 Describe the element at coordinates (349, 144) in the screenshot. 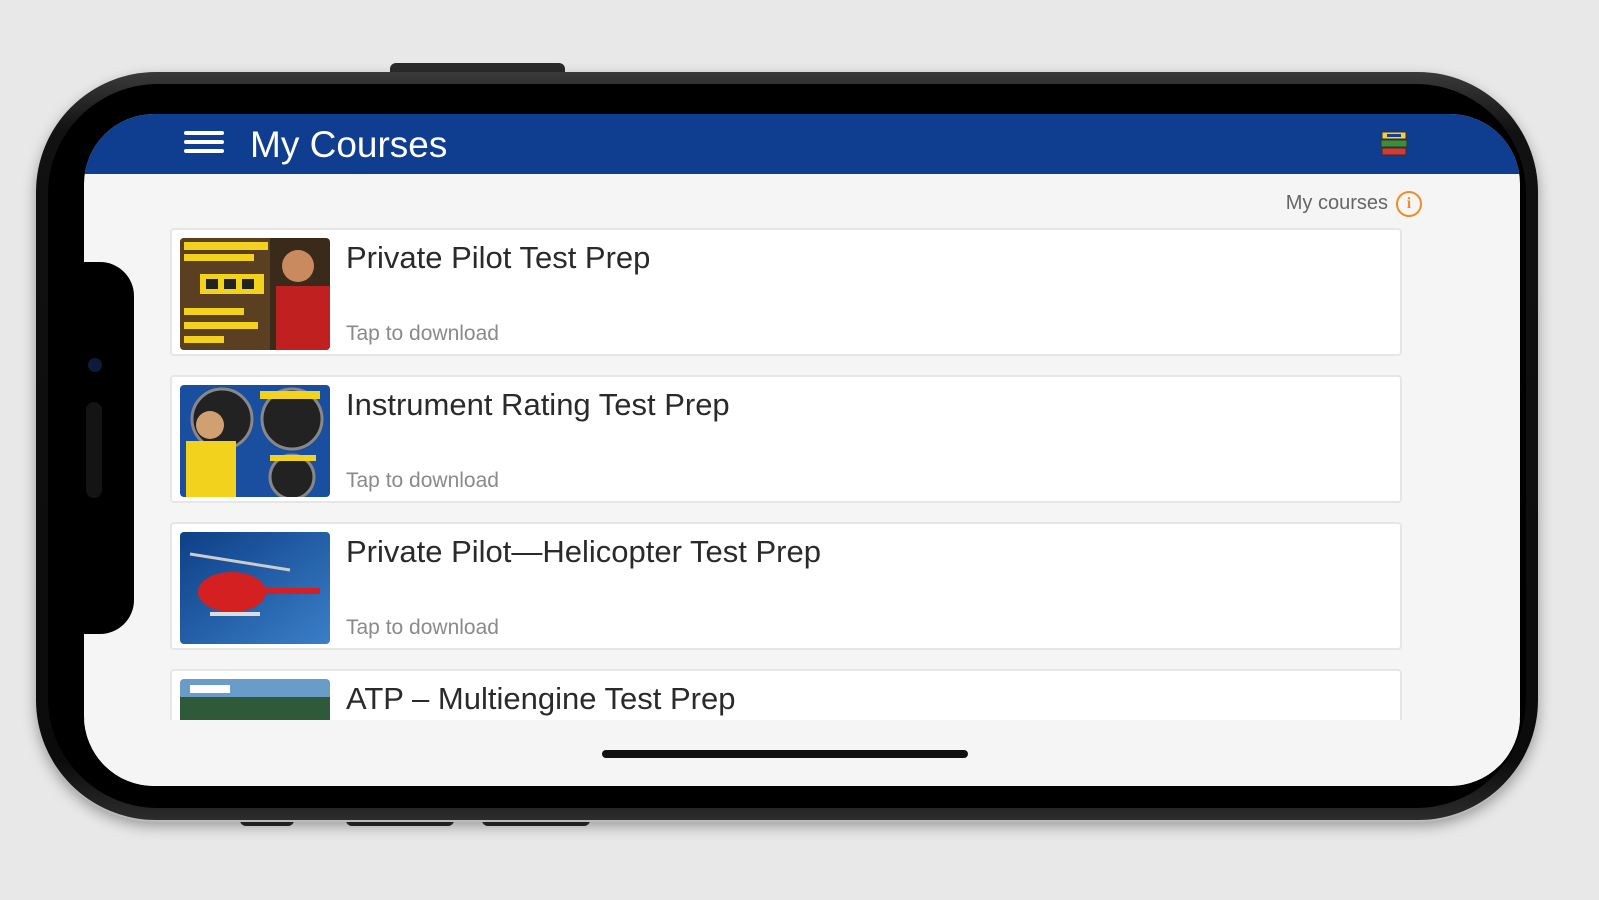

I see `page-title: My Courses` at that location.